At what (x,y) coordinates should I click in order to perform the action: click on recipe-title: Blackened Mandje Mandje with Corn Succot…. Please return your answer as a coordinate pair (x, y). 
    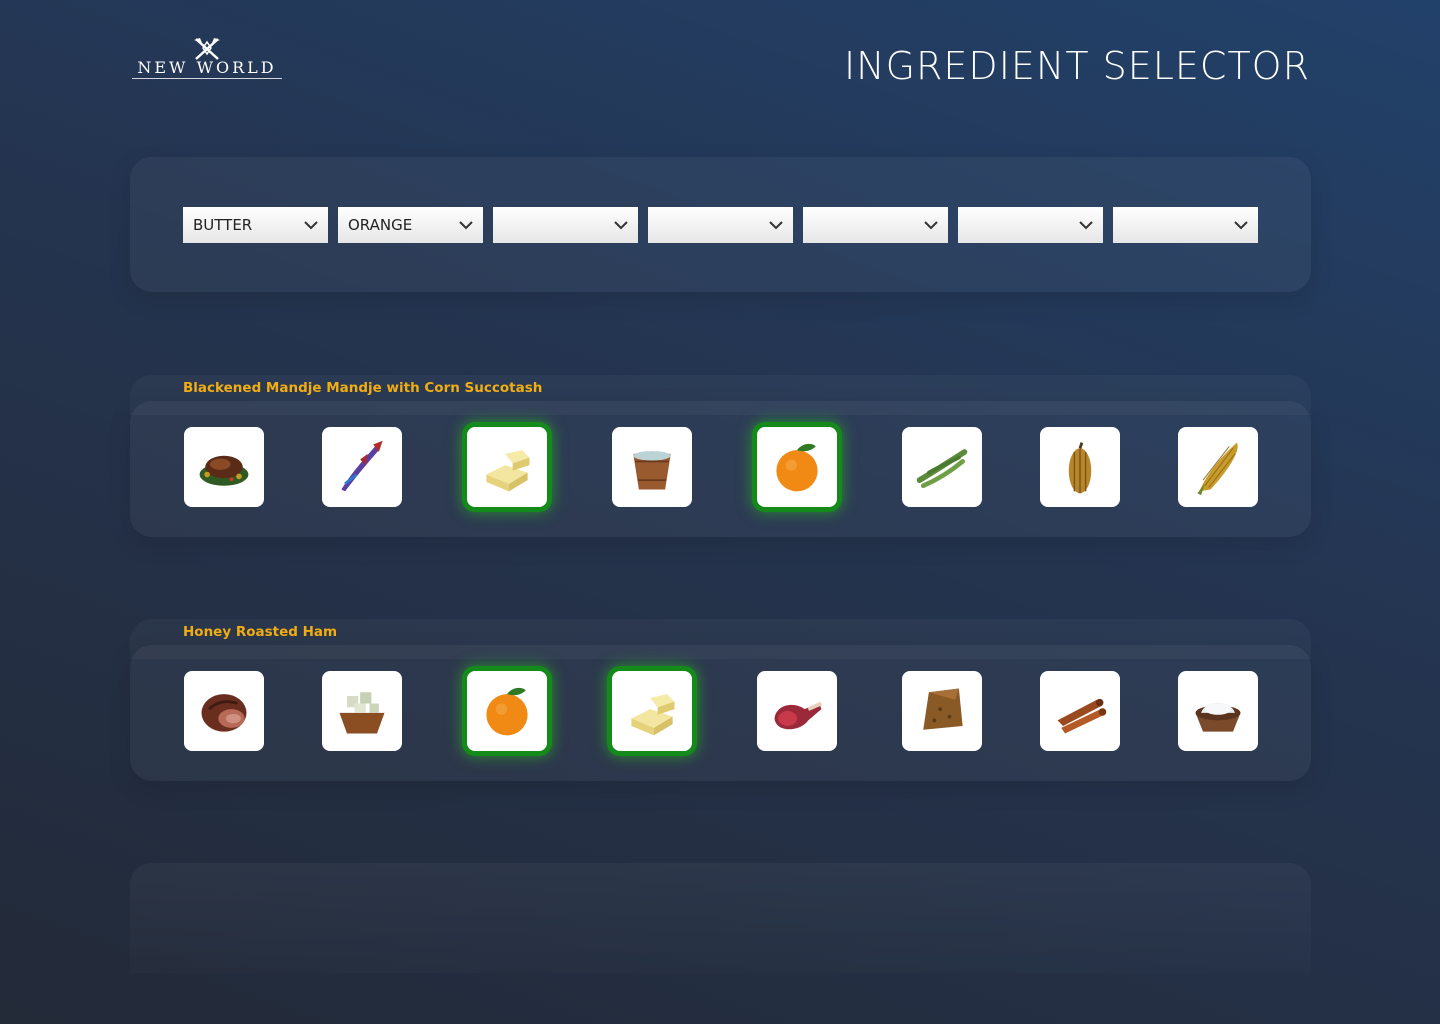
    Looking at the image, I should click on (363, 388).